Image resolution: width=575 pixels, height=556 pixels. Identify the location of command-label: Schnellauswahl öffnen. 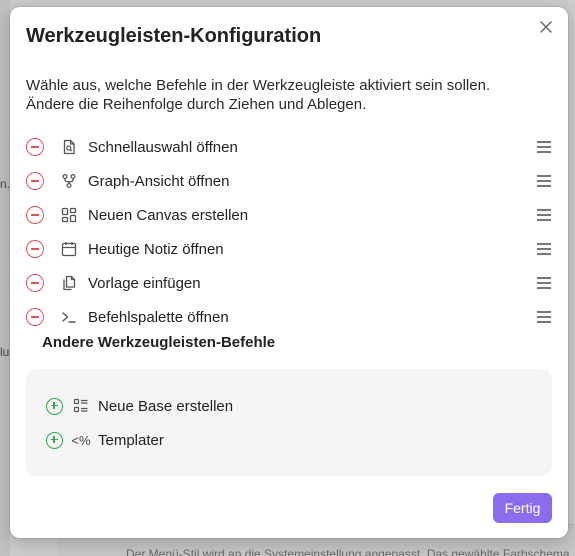
(163, 147).